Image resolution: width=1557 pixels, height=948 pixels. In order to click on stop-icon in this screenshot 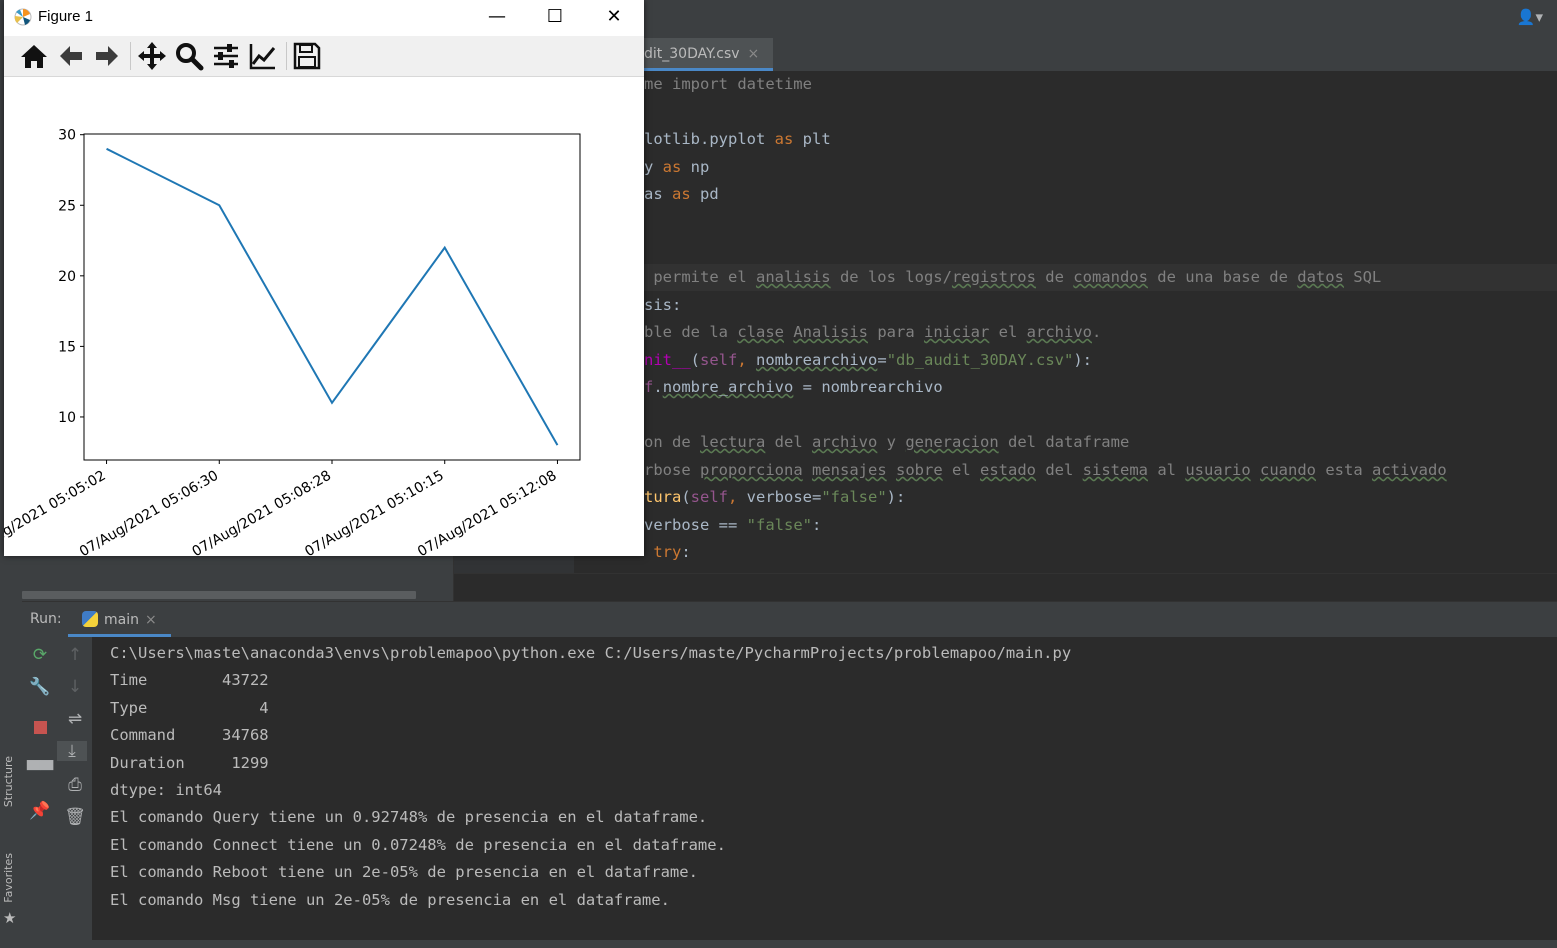, I will do `click(40, 729)`.